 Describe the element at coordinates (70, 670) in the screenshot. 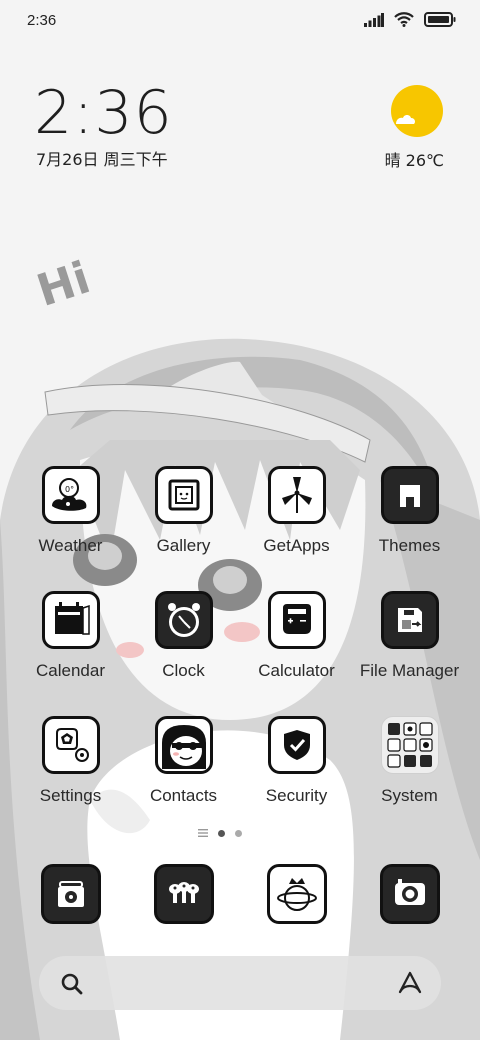

I see `app-label: Calendar` at that location.